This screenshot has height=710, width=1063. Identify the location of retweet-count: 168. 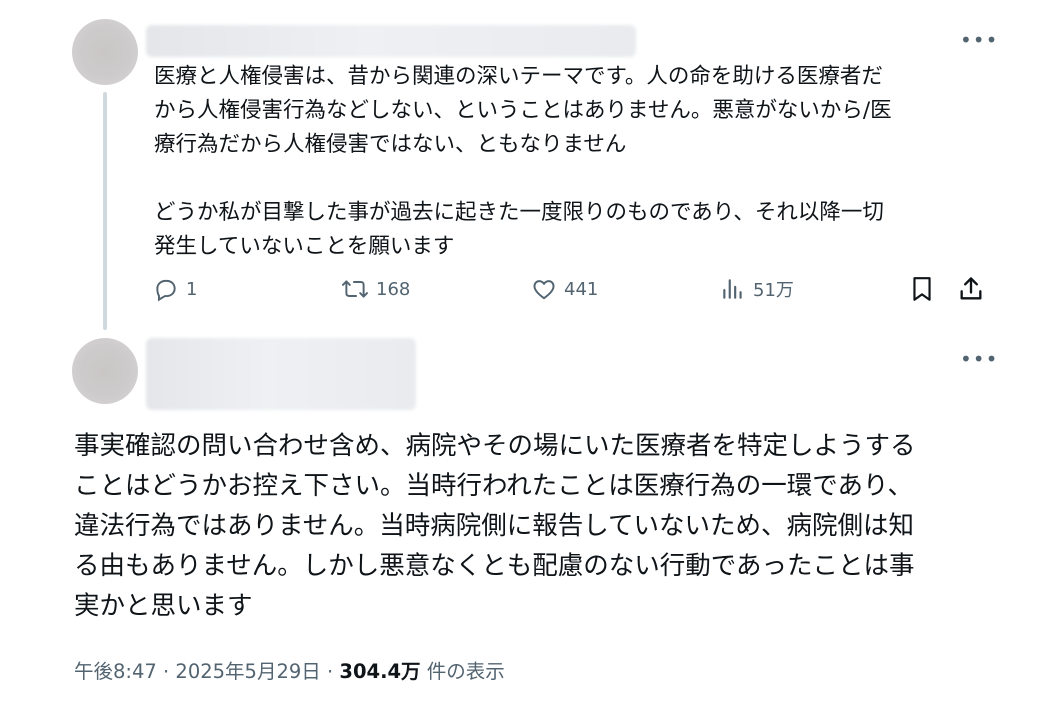
(393, 289).